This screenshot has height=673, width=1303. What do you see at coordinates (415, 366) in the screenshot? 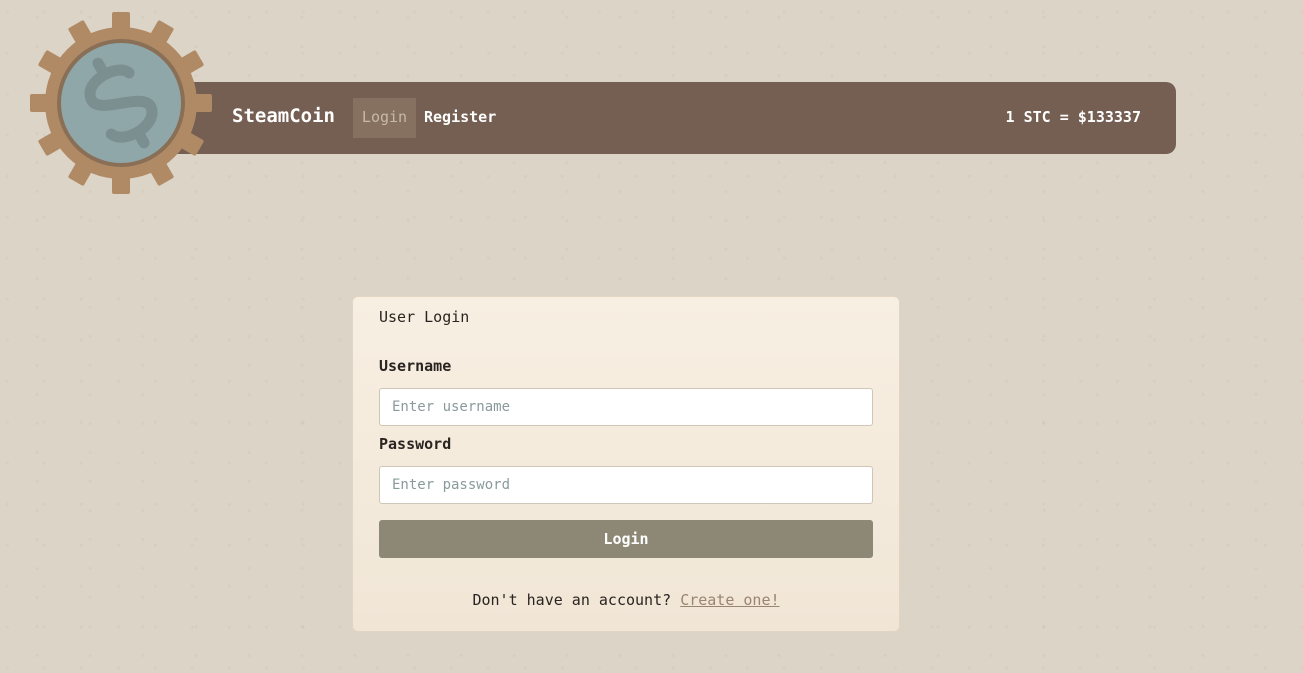
I see `username-label: Username` at bounding box center [415, 366].